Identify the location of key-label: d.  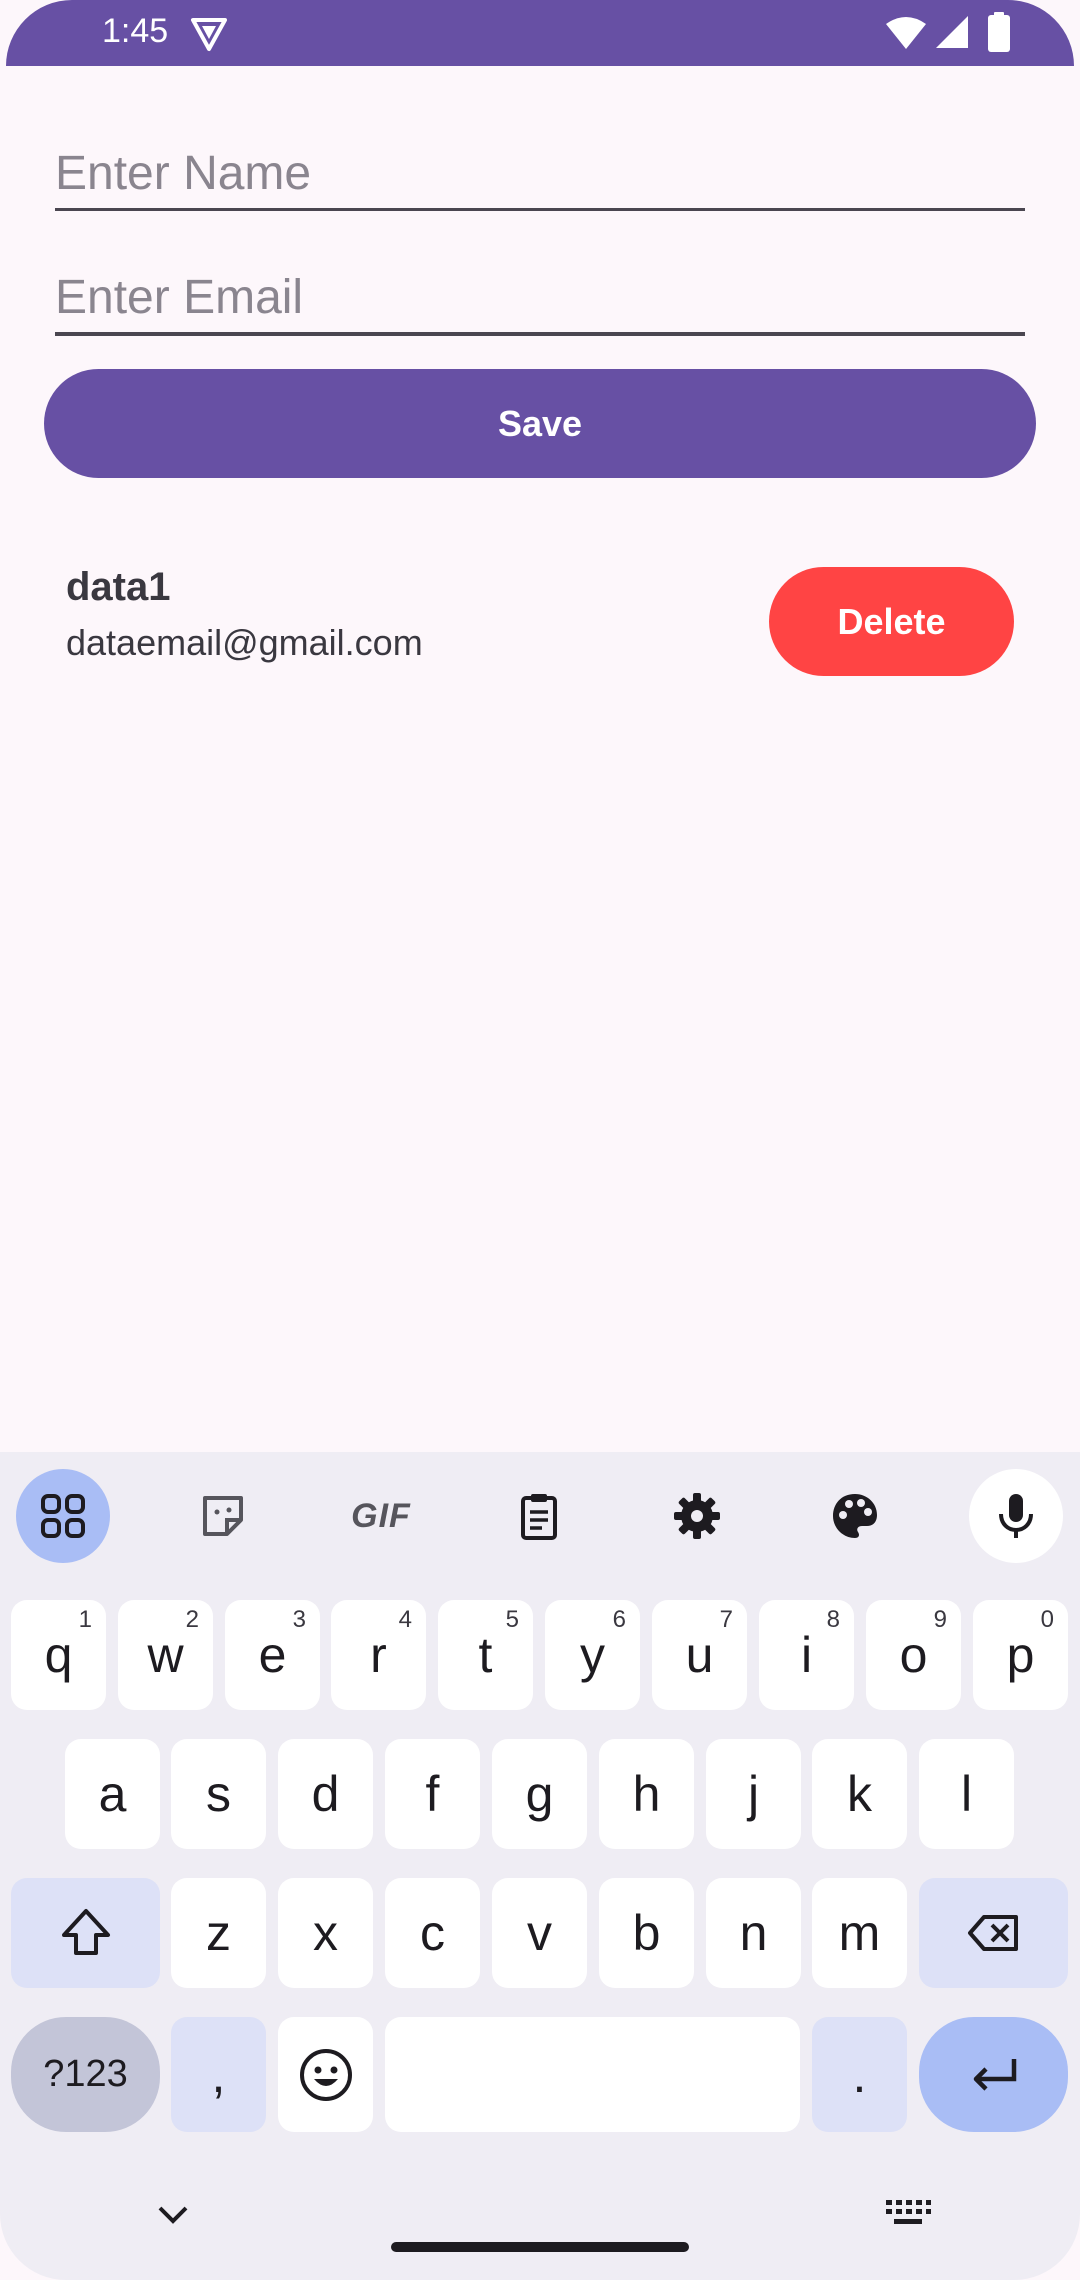
(325, 1794).